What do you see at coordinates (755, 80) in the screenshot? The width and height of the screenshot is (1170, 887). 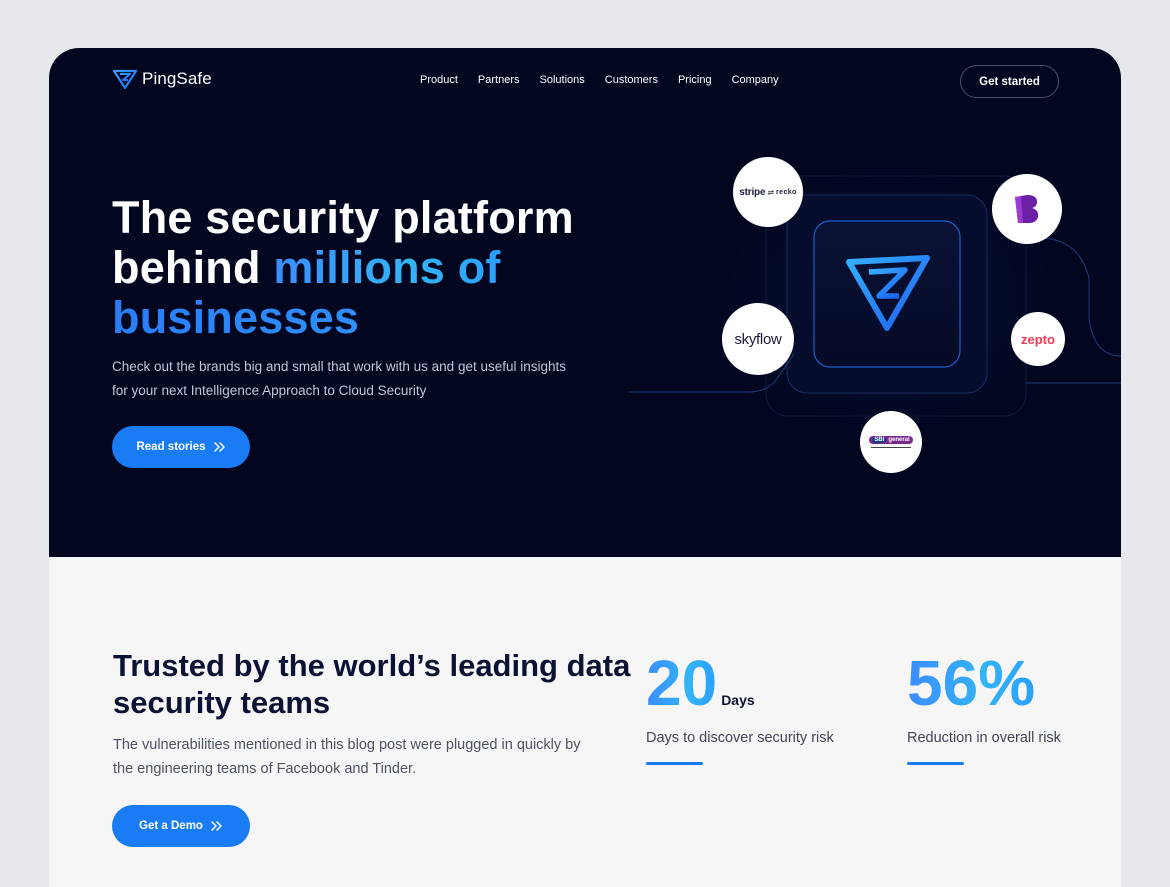 I see `nav-company: Company` at bounding box center [755, 80].